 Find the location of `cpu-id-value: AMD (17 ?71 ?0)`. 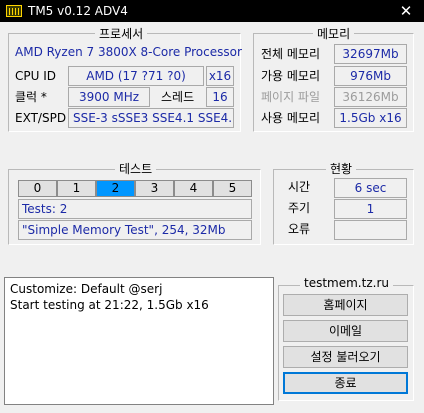

cpu-id-value: AMD (17 ?71 ?0) is located at coordinates (136, 76).